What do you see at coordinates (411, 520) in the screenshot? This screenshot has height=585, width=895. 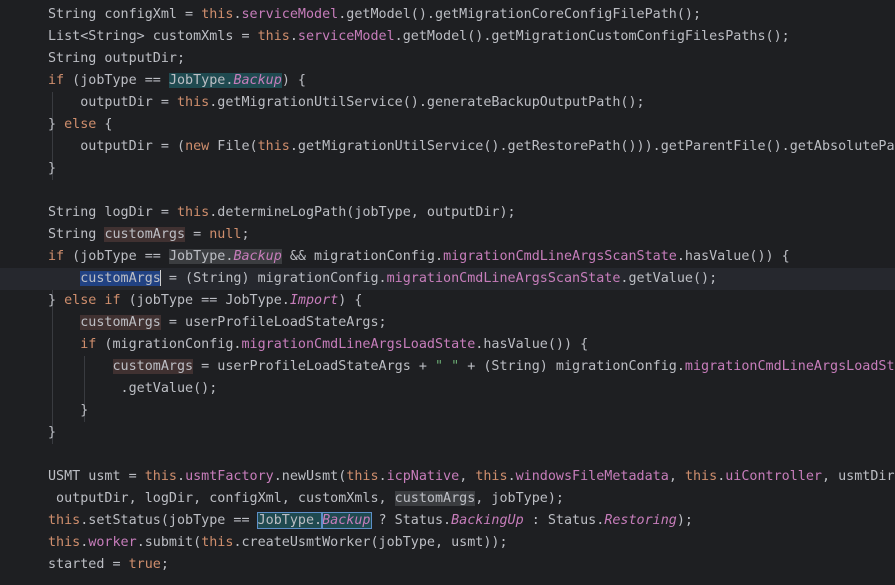 I see `code-token: ? Status.` at bounding box center [411, 520].